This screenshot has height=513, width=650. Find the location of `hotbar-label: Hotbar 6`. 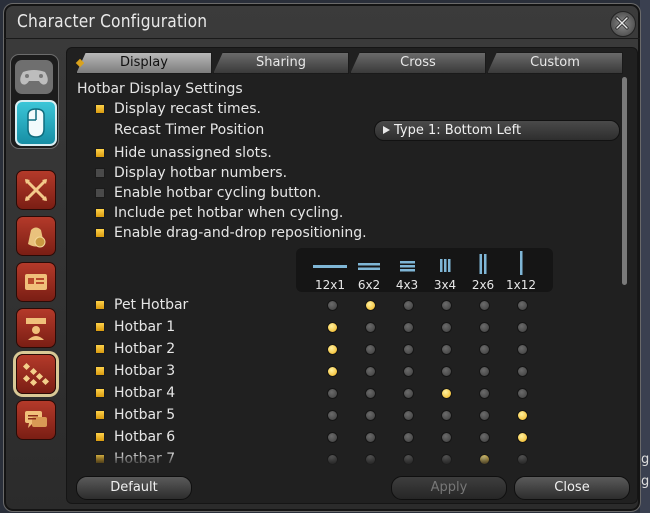

hotbar-label: Hotbar 6 is located at coordinates (145, 437).